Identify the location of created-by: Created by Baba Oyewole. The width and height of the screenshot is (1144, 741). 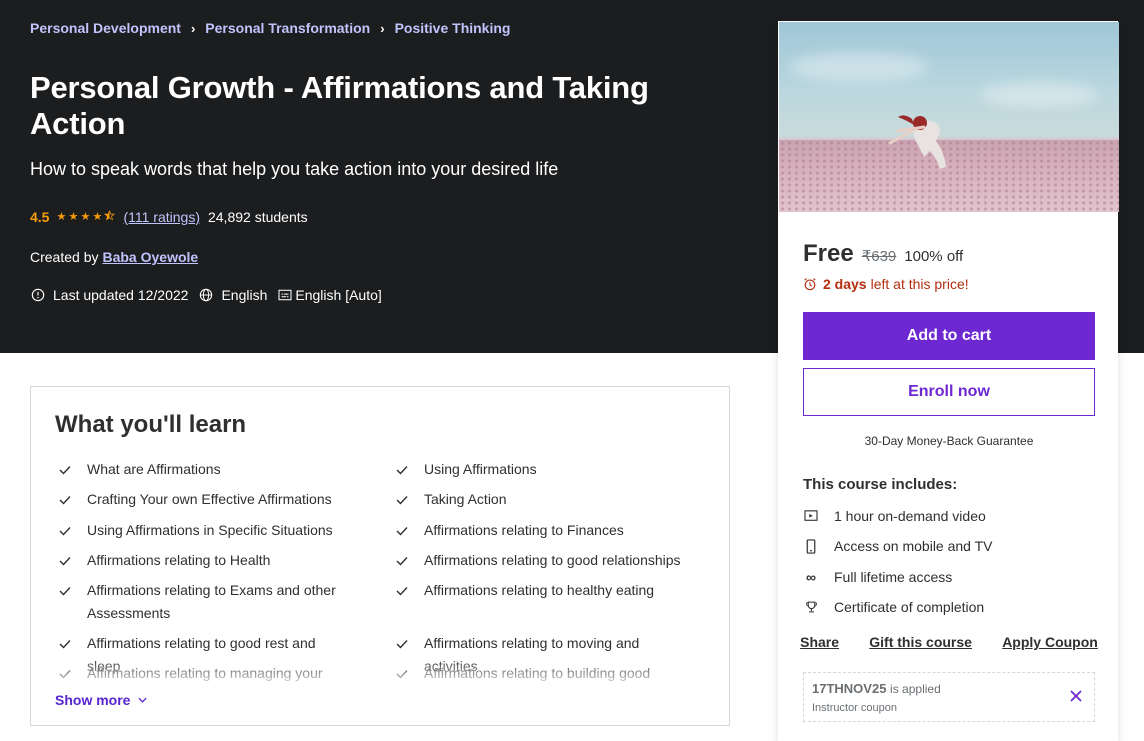
(114, 257).